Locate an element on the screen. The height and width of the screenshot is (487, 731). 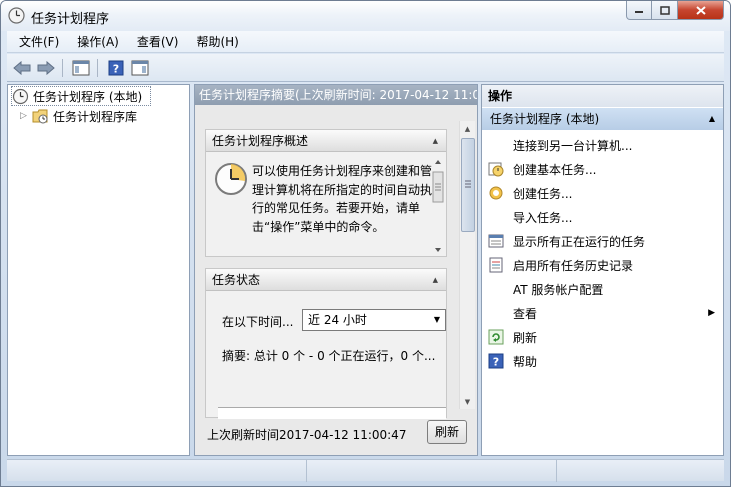
tree-item-label: 任务计划程序 (本地) is located at coordinates (88, 96).